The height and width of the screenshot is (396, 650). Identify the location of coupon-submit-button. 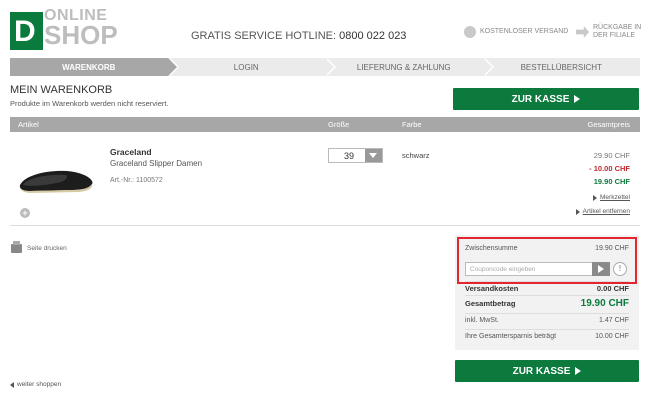
(601, 269).